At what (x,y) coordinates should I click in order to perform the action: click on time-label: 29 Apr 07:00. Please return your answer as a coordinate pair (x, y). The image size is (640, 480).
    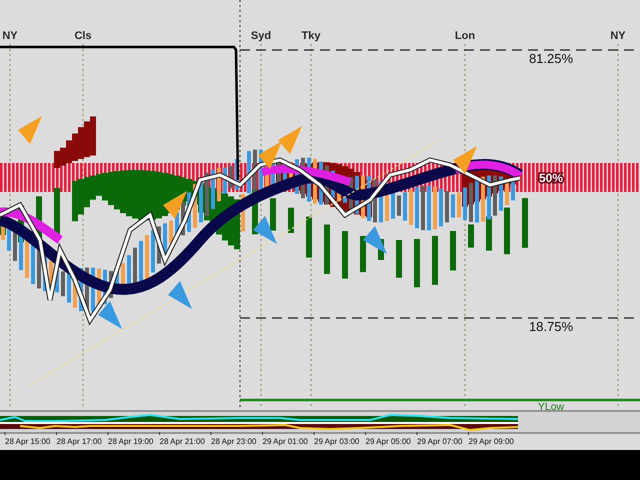
    Looking at the image, I should click on (439, 441).